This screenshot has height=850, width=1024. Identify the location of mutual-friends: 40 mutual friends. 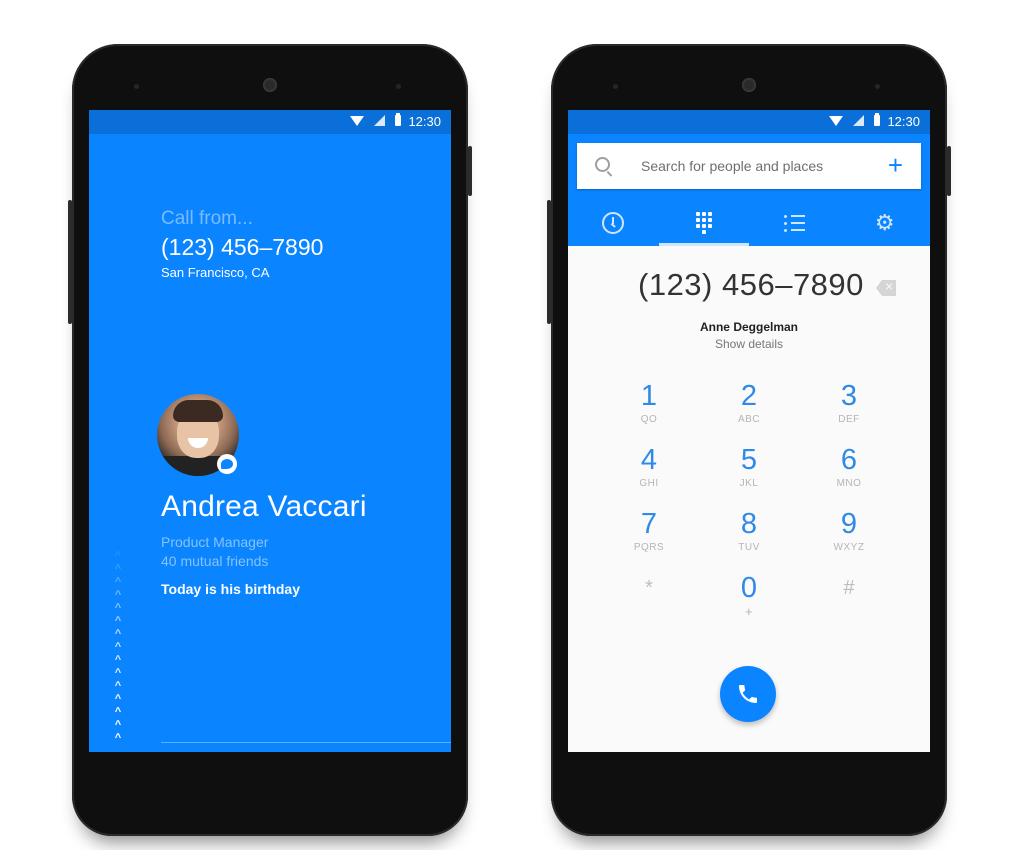
(215, 561).